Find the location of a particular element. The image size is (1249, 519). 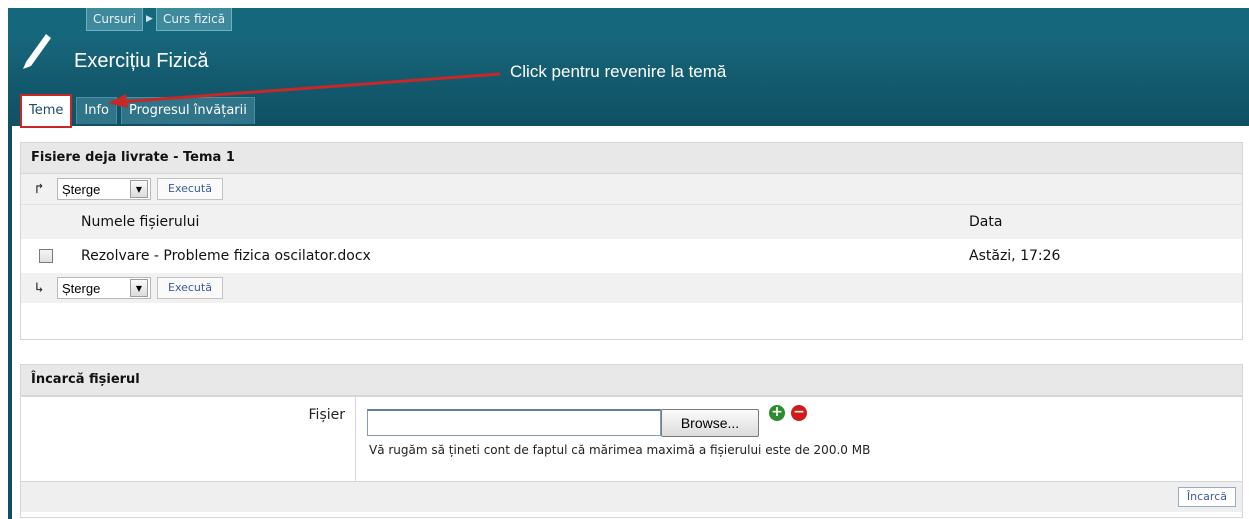

file-label-cell: Fișier is located at coordinates (188, 439).